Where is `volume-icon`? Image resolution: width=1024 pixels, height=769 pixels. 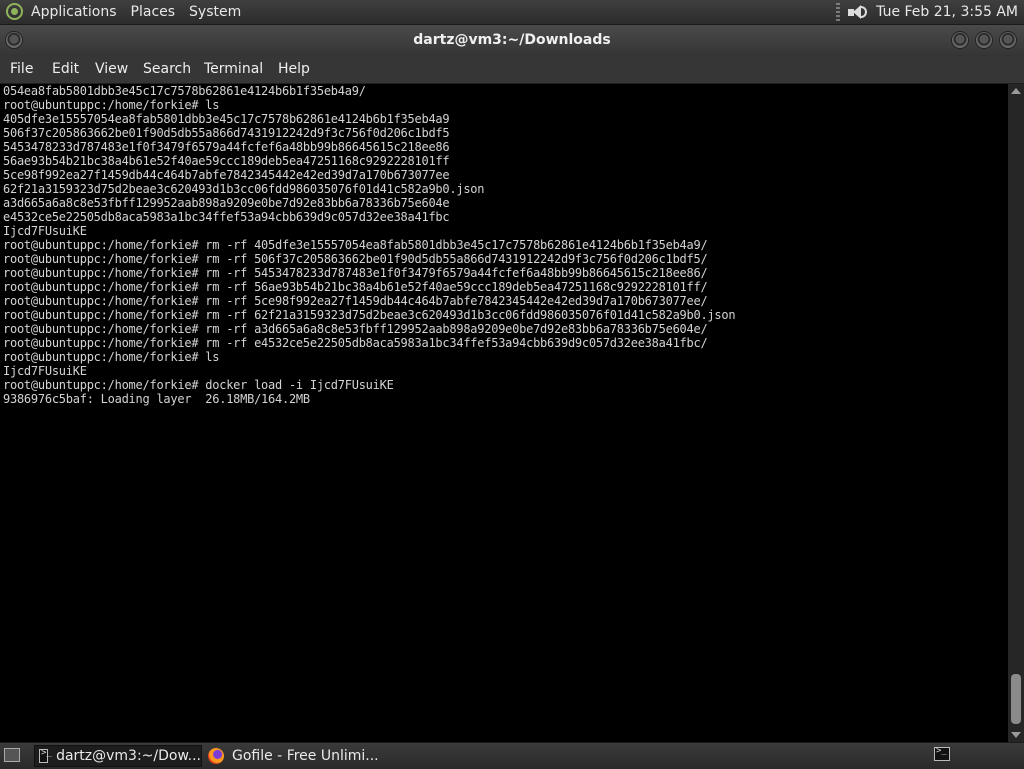 volume-icon is located at coordinates (857, 12).